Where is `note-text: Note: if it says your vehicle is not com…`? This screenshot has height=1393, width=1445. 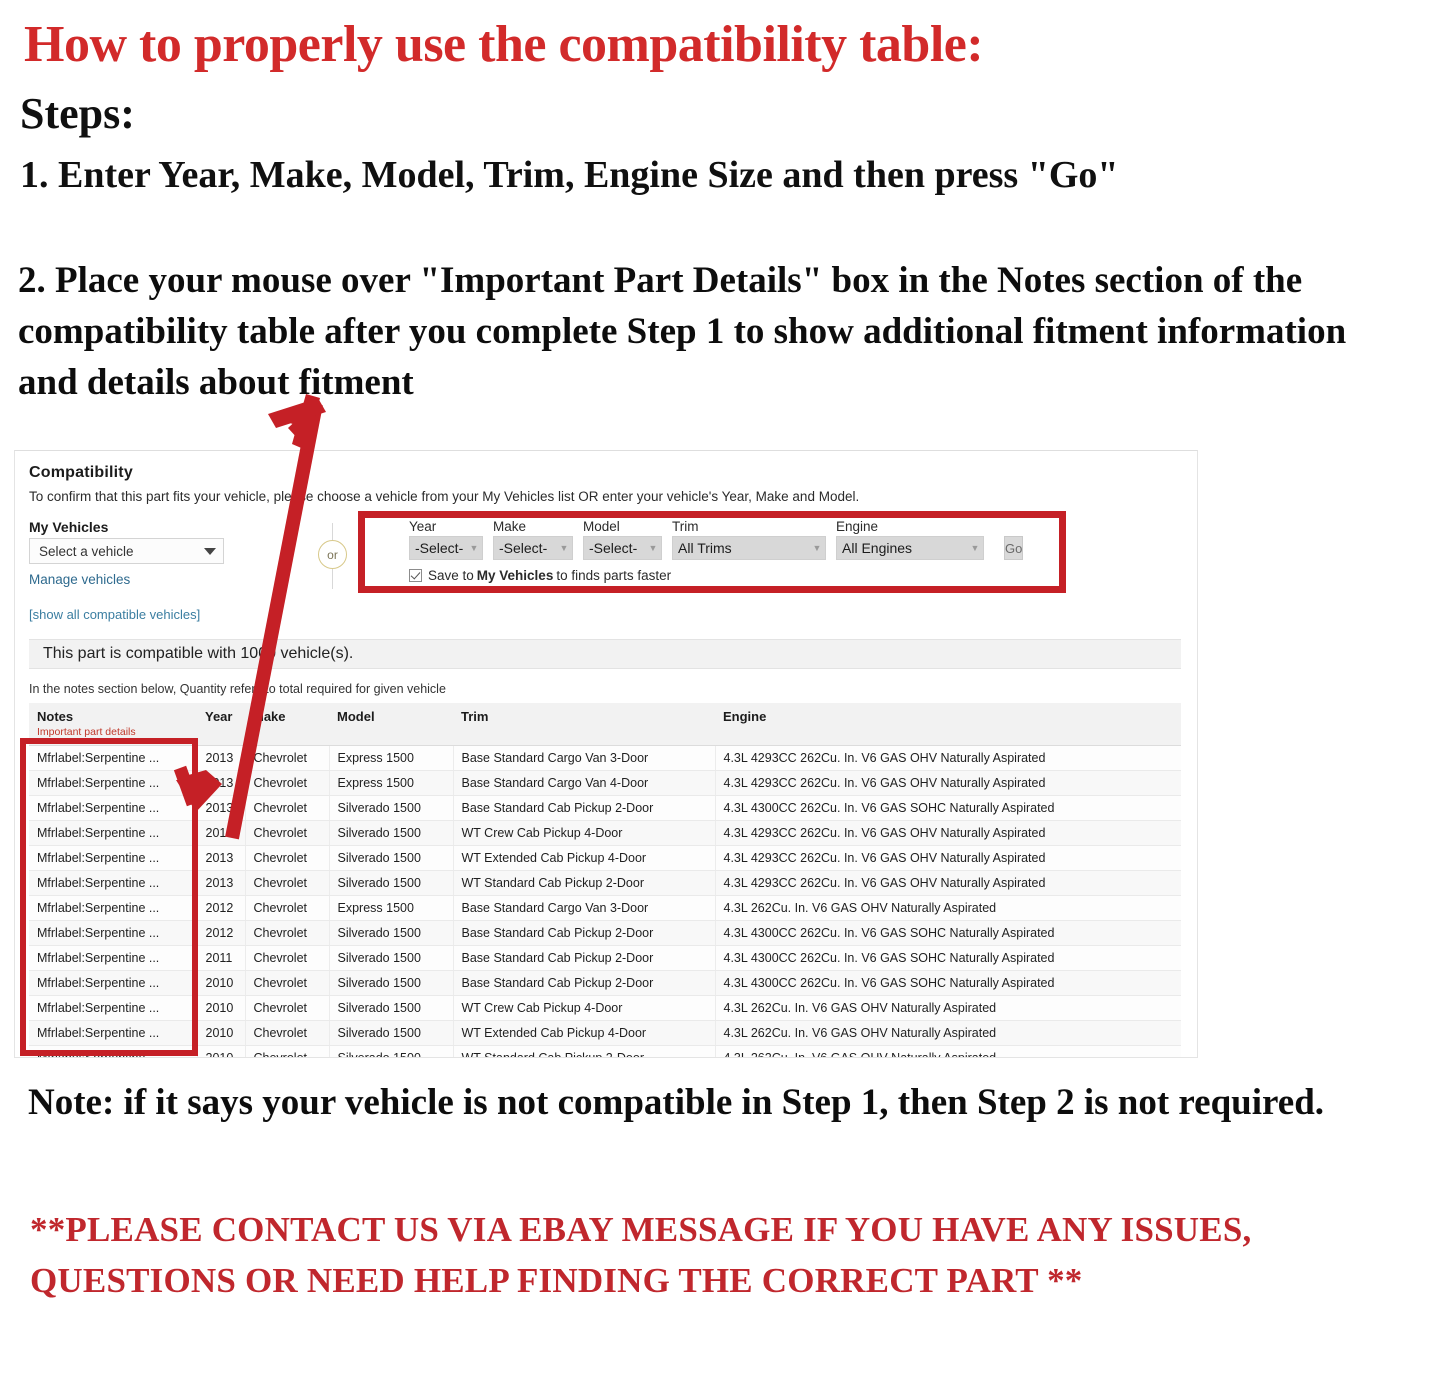
note-text: Note: if it says your vehicle is not com… is located at coordinates (676, 1102).